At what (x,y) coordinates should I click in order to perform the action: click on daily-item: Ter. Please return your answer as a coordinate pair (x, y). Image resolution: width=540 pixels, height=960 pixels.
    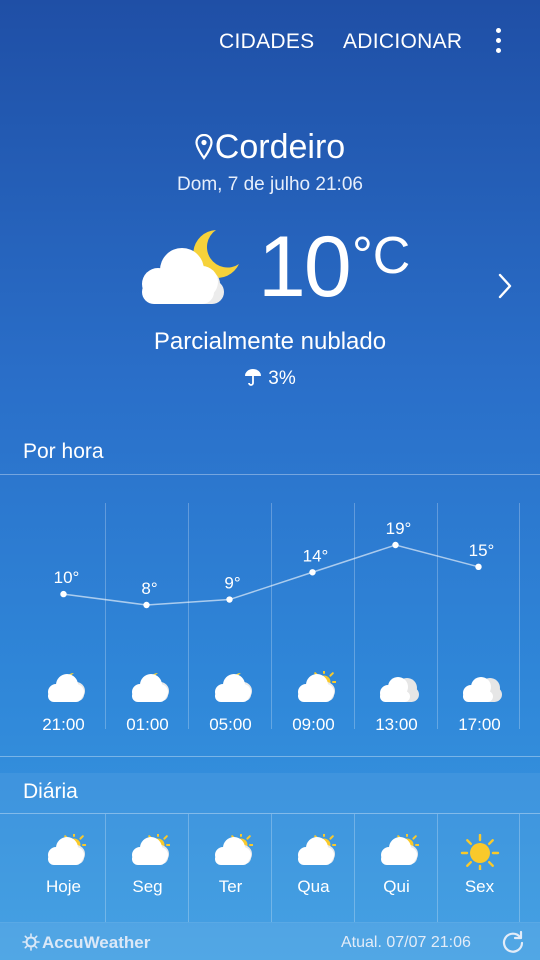
    Looking at the image, I should click on (229, 868).